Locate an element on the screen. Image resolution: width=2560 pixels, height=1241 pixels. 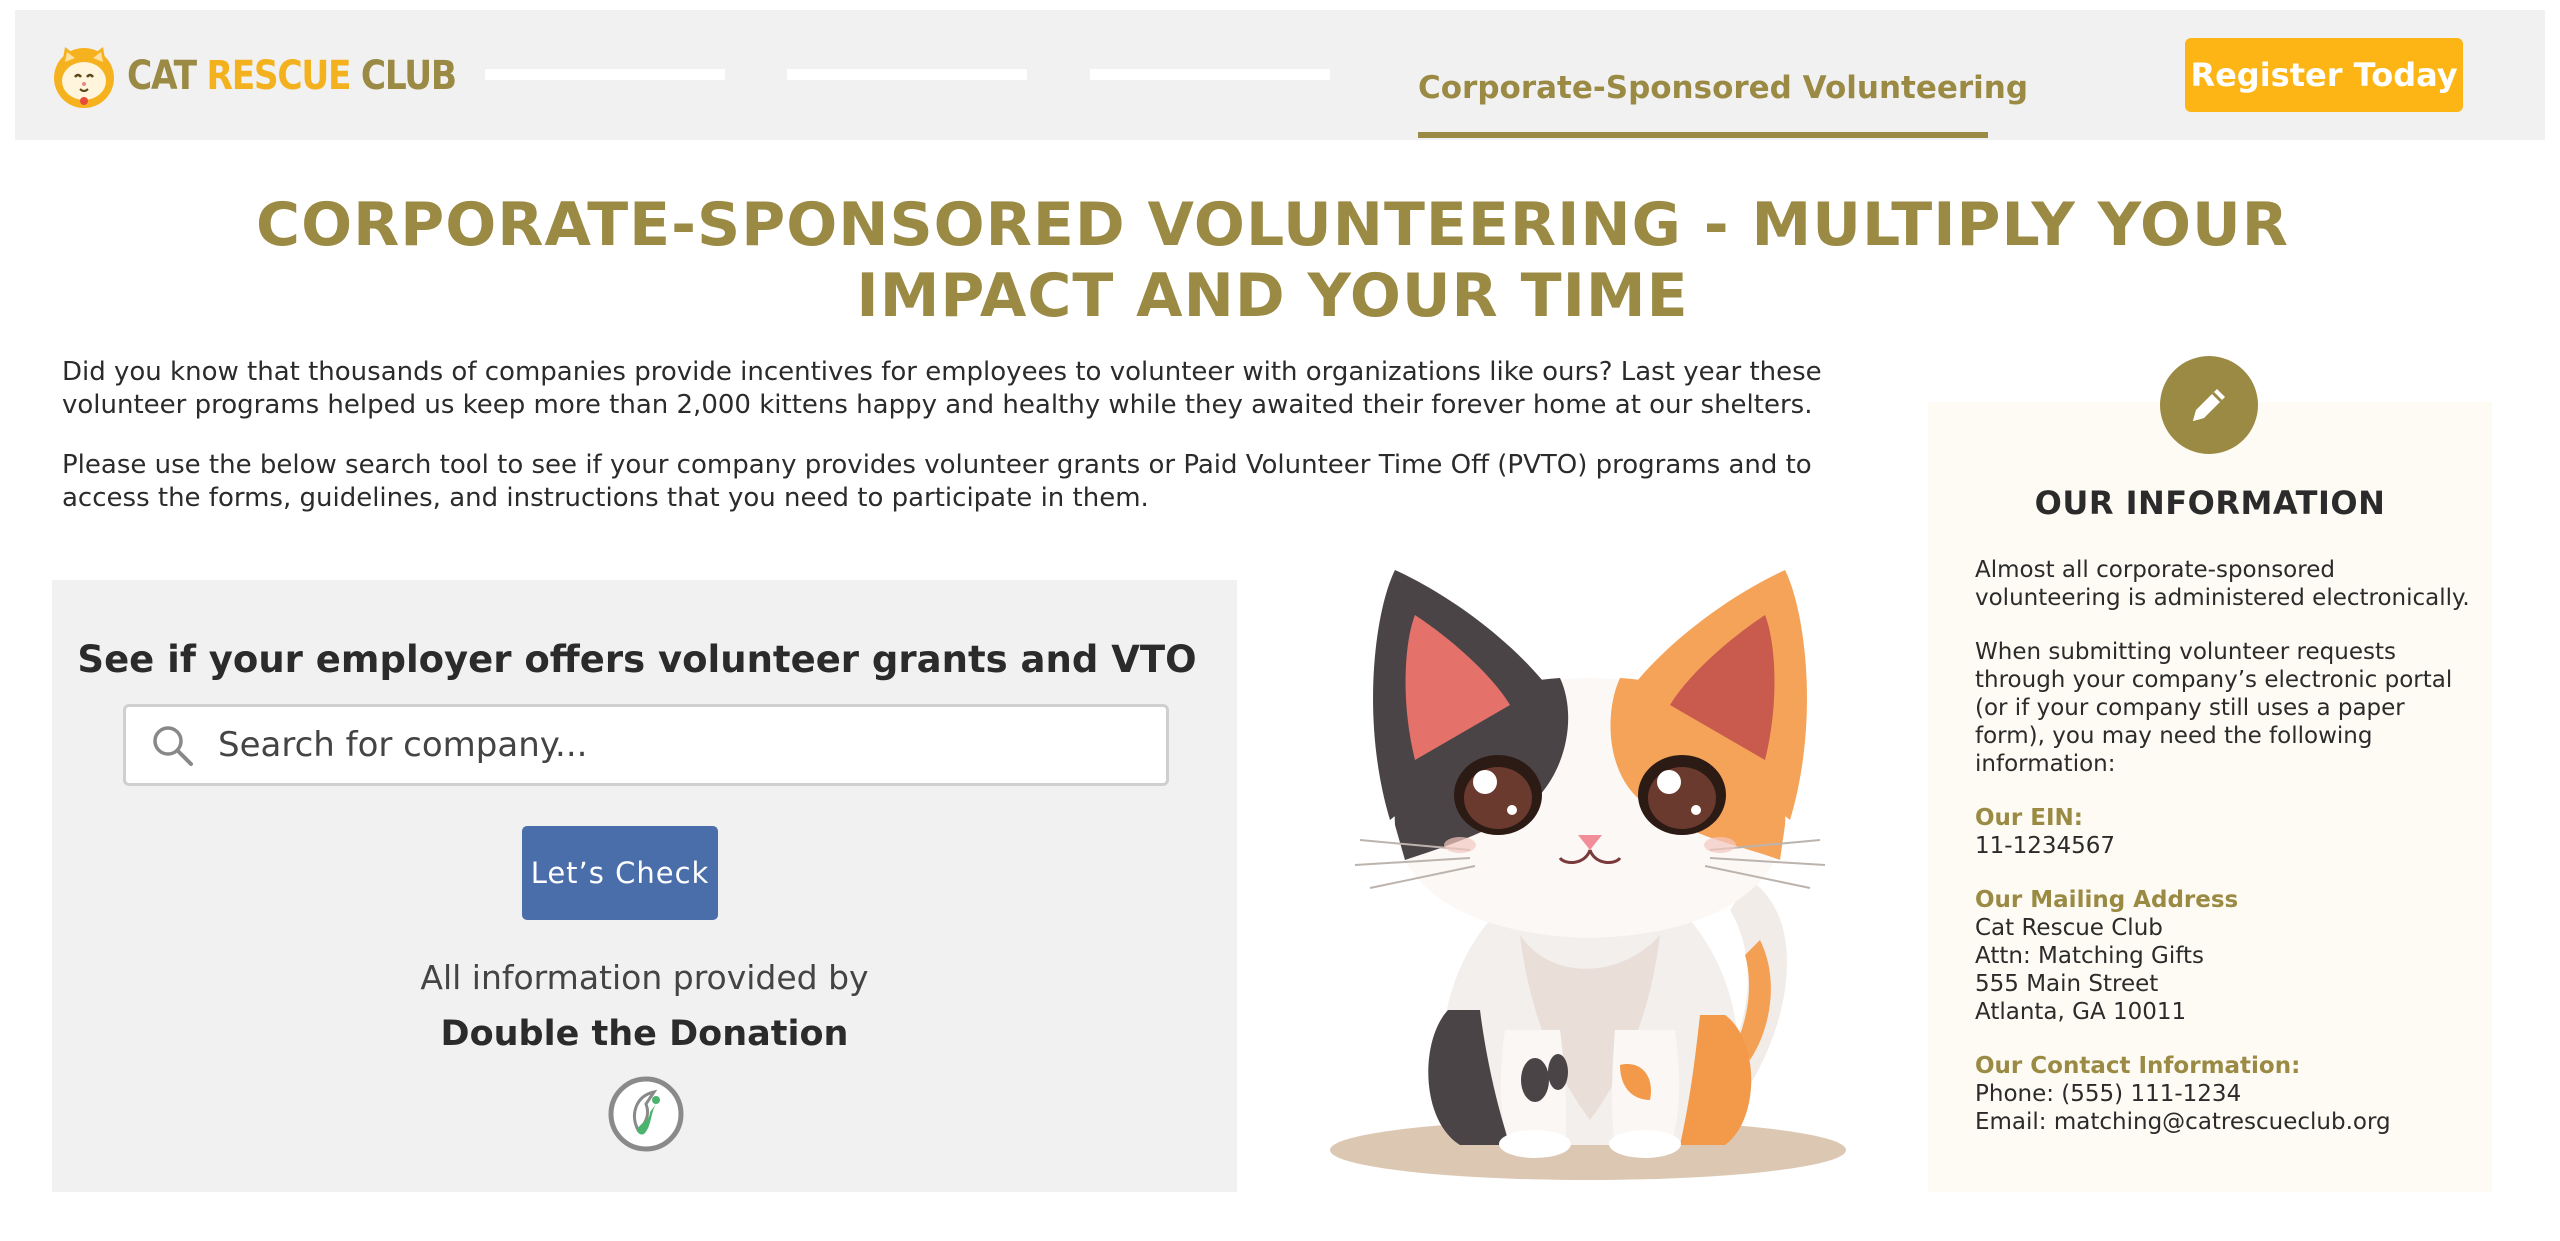
info-badge is located at coordinates (2209, 405).